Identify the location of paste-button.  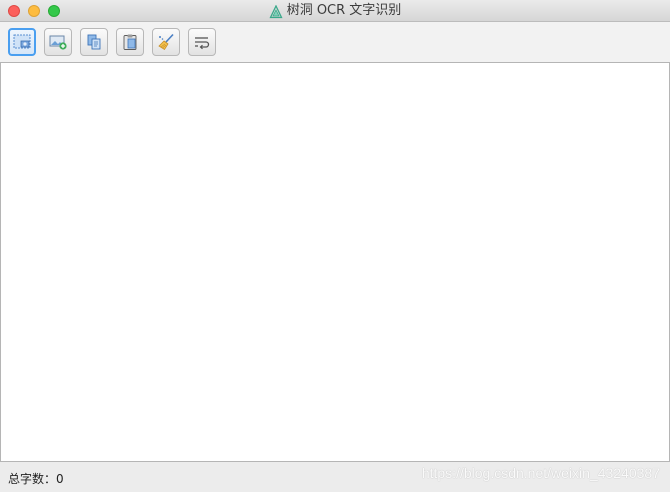
(130, 42).